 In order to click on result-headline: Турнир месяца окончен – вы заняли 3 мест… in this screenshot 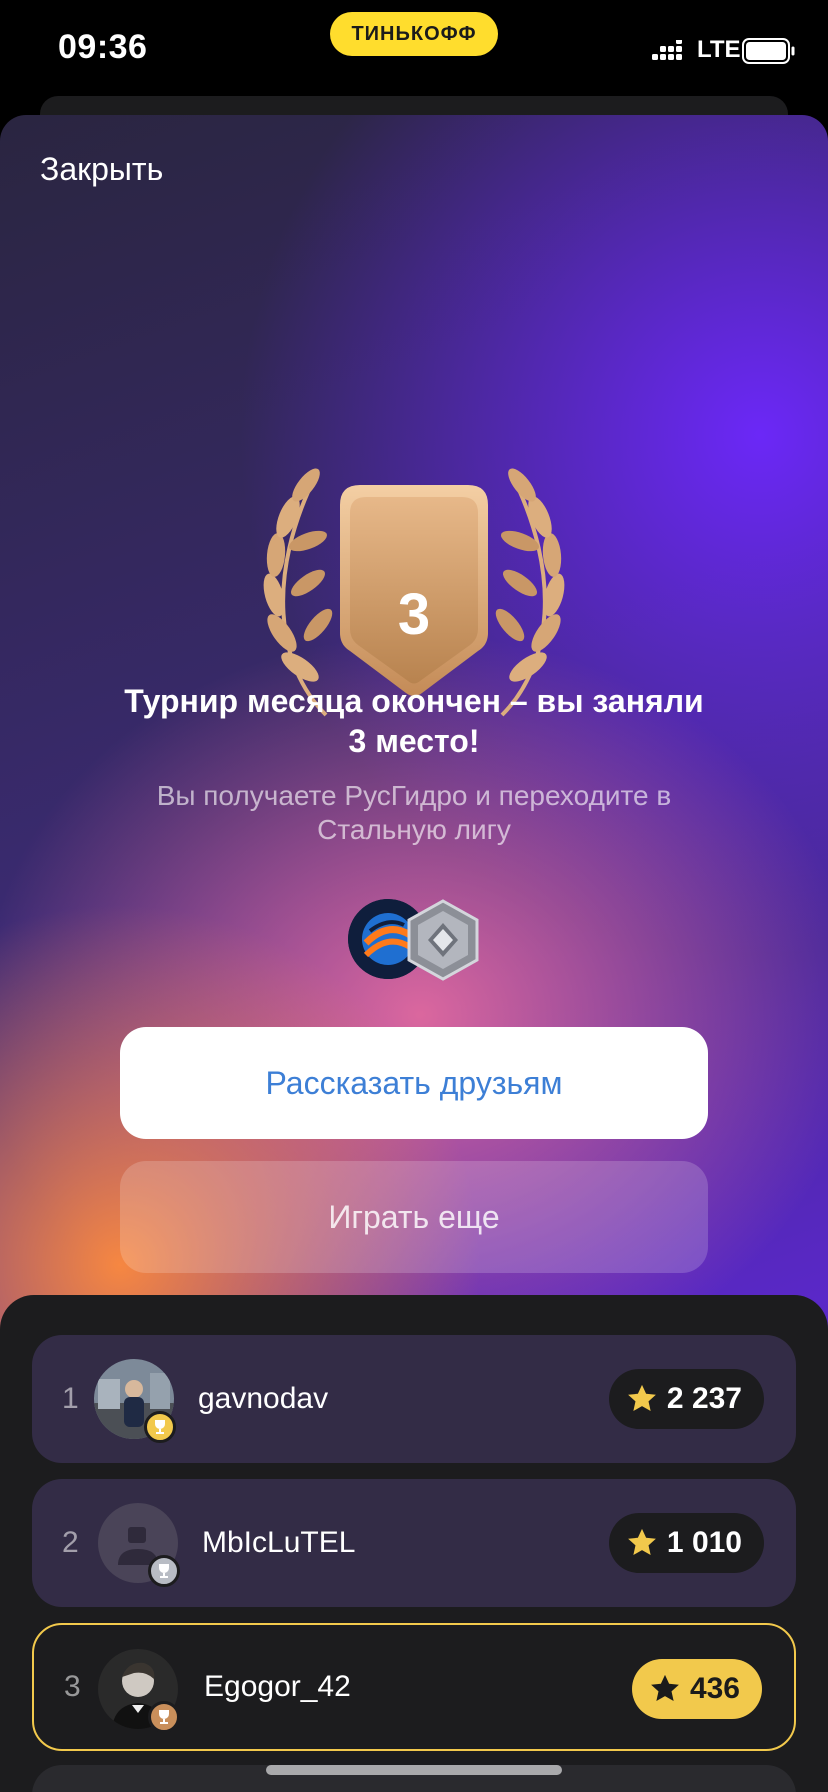, I will do `click(414, 721)`.